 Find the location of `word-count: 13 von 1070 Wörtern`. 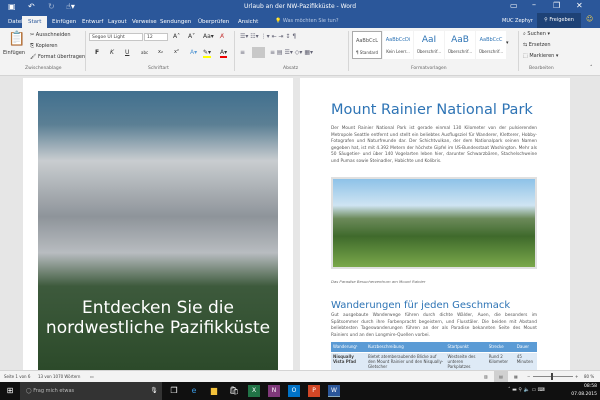

word-count: 13 von 1070 Wörtern is located at coordinates (59, 376).